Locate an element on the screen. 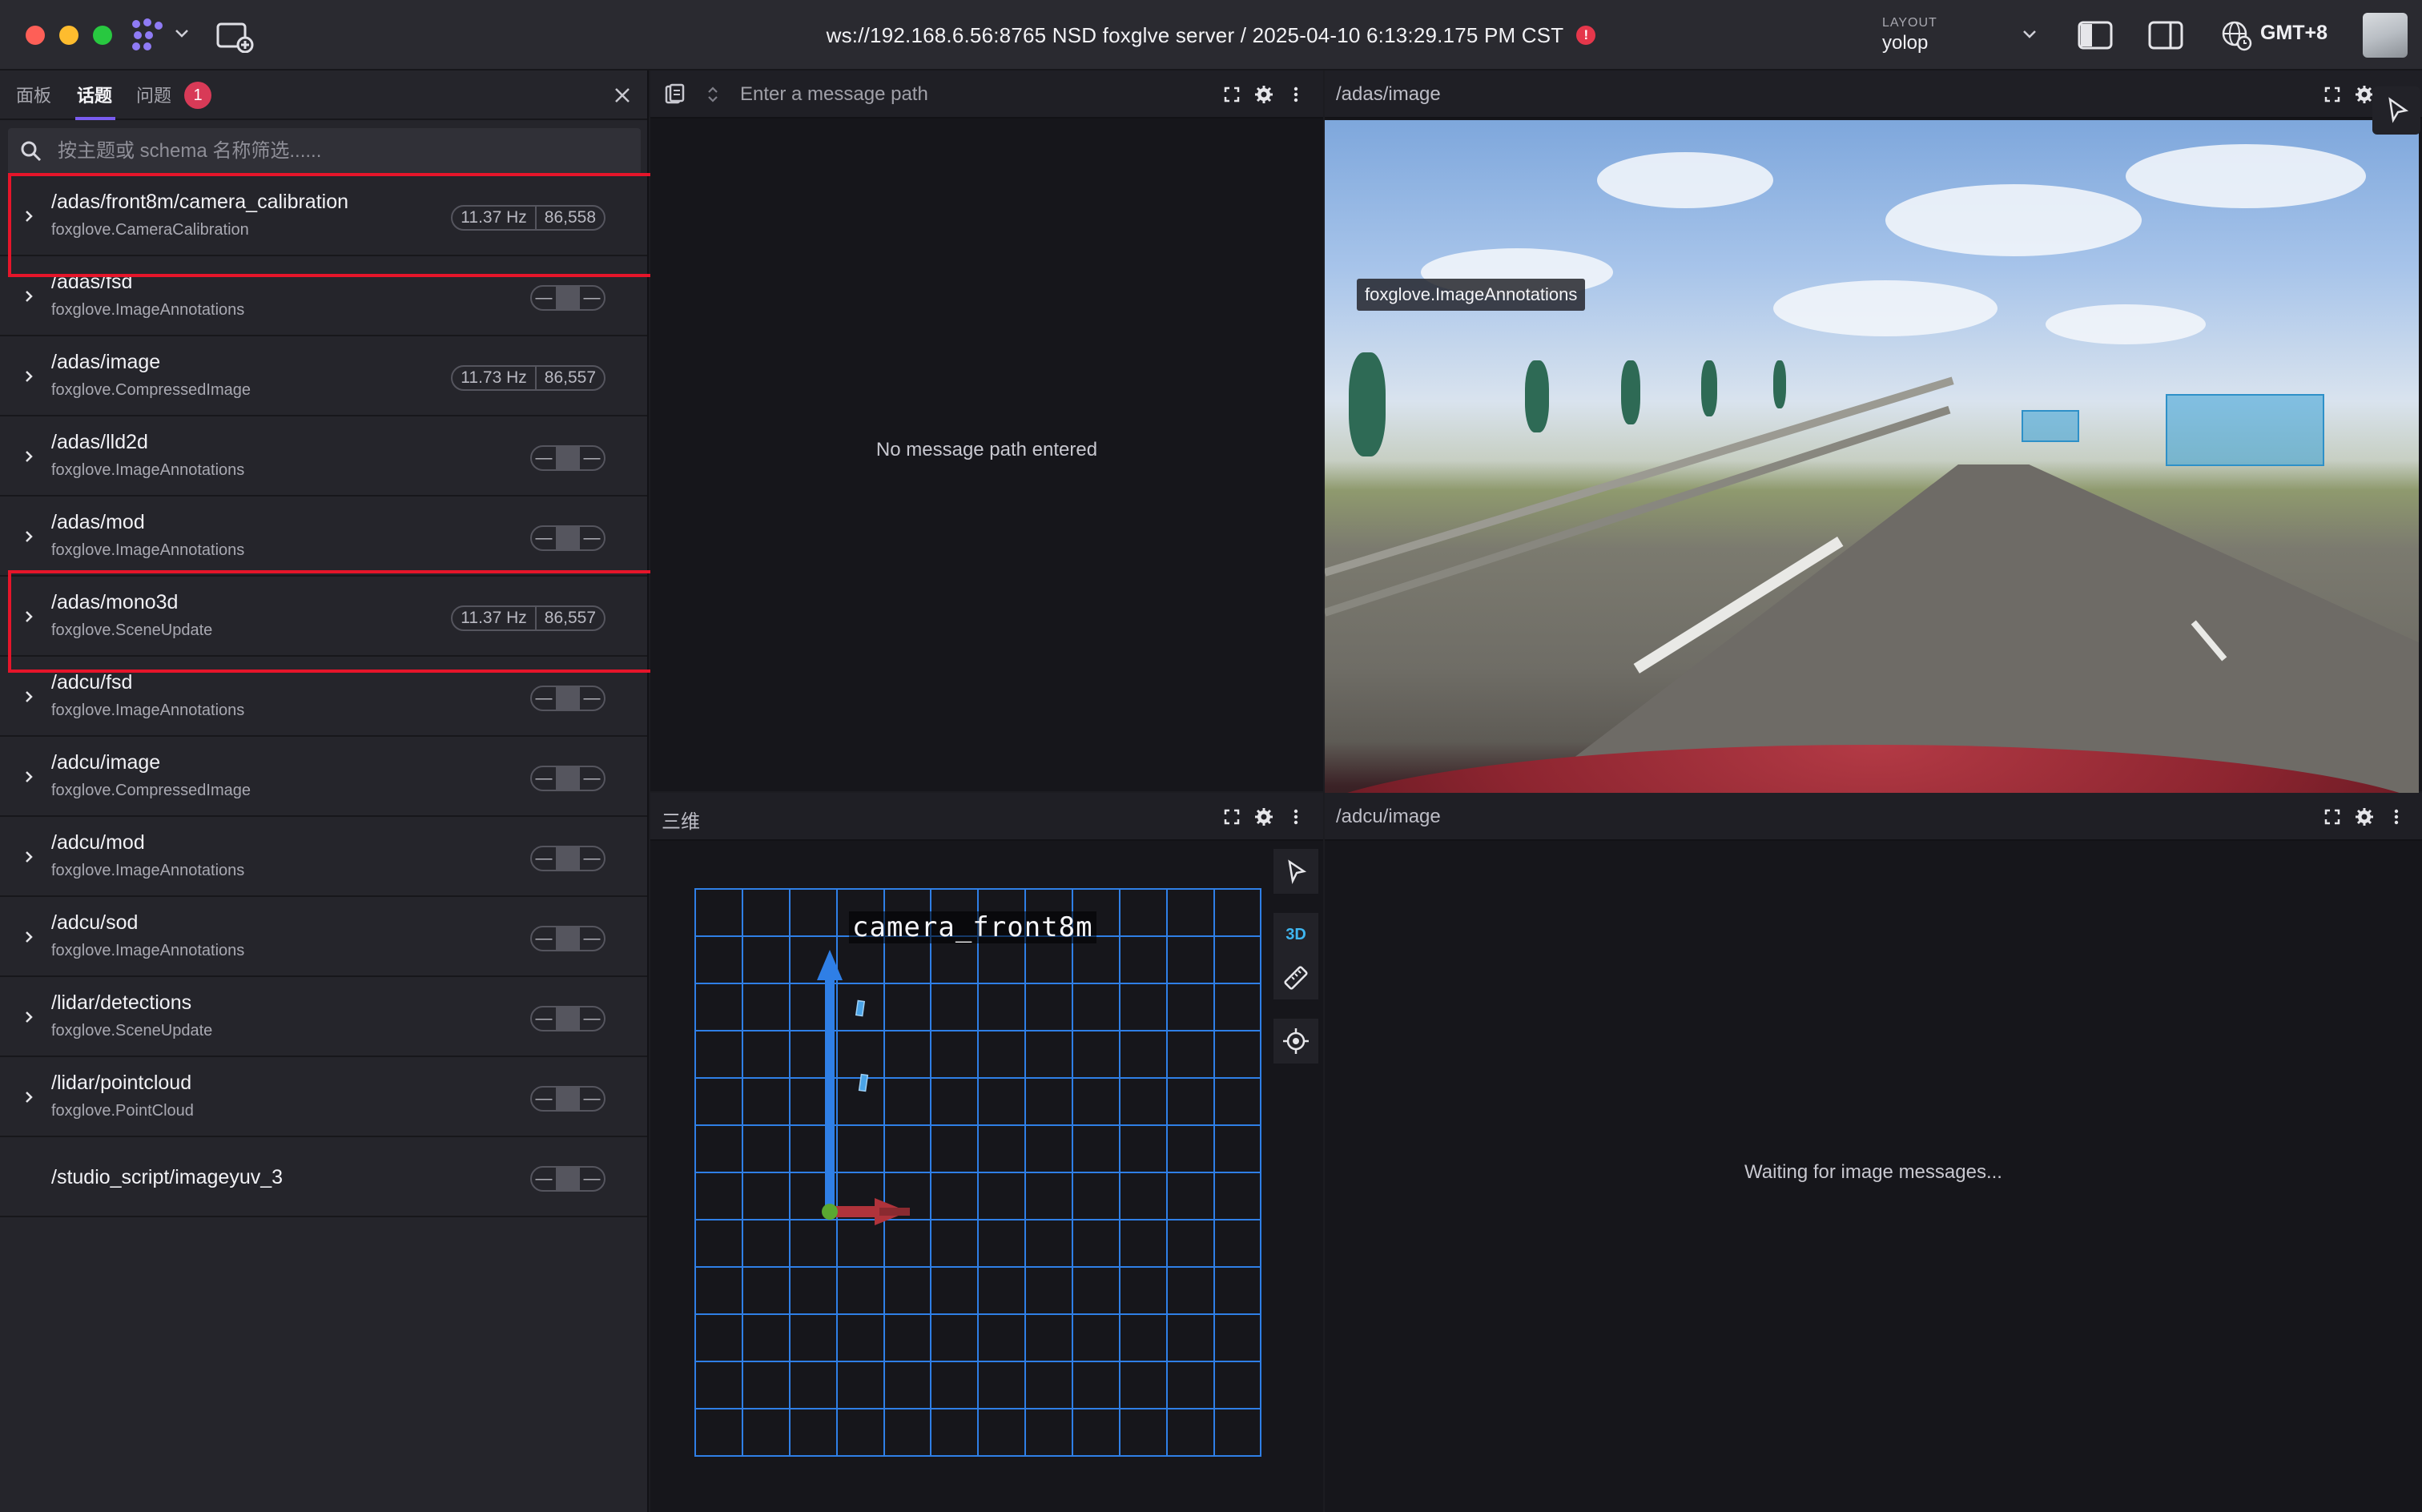 The height and width of the screenshot is (1512, 2422). frame-label: camera_front8m is located at coordinates (972, 927).